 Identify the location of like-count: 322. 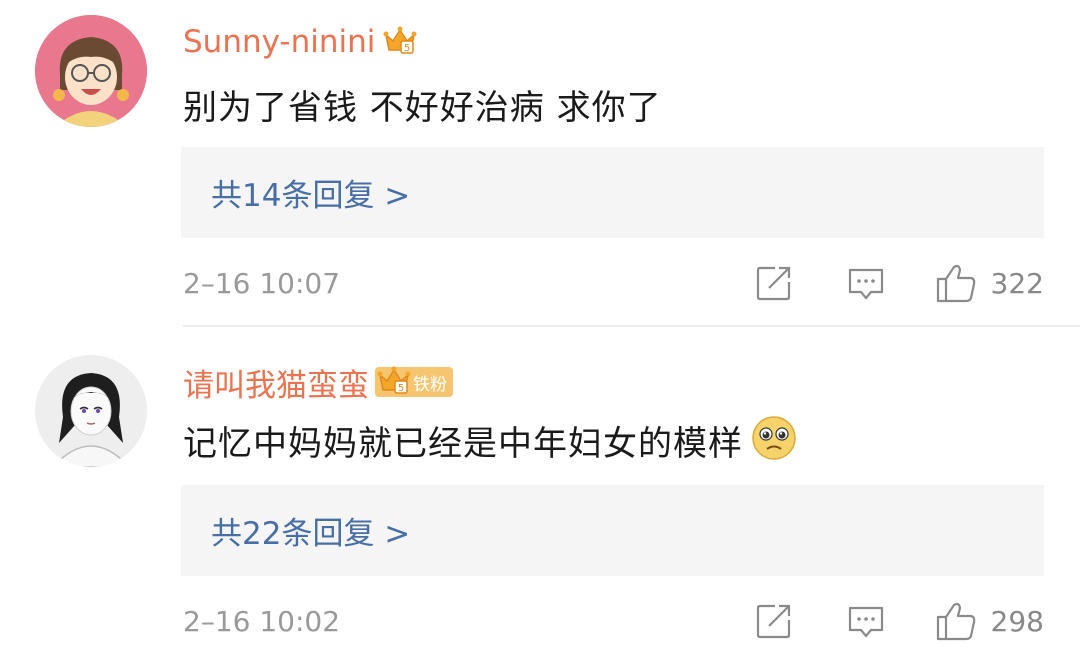
(1017, 283).